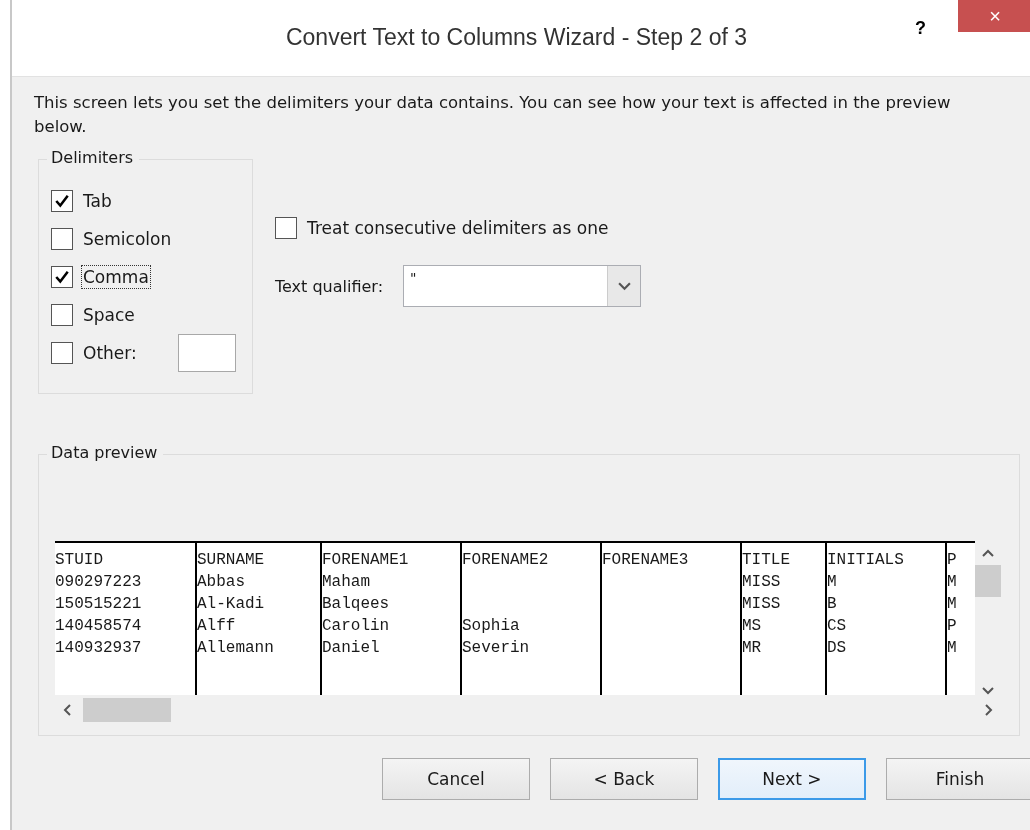 Image resolution: width=1030 pixels, height=830 pixels. What do you see at coordinates (231, 560) in the screenshot?
I see `table-cell-text: SURNAME` at bounding box center [231, 560].